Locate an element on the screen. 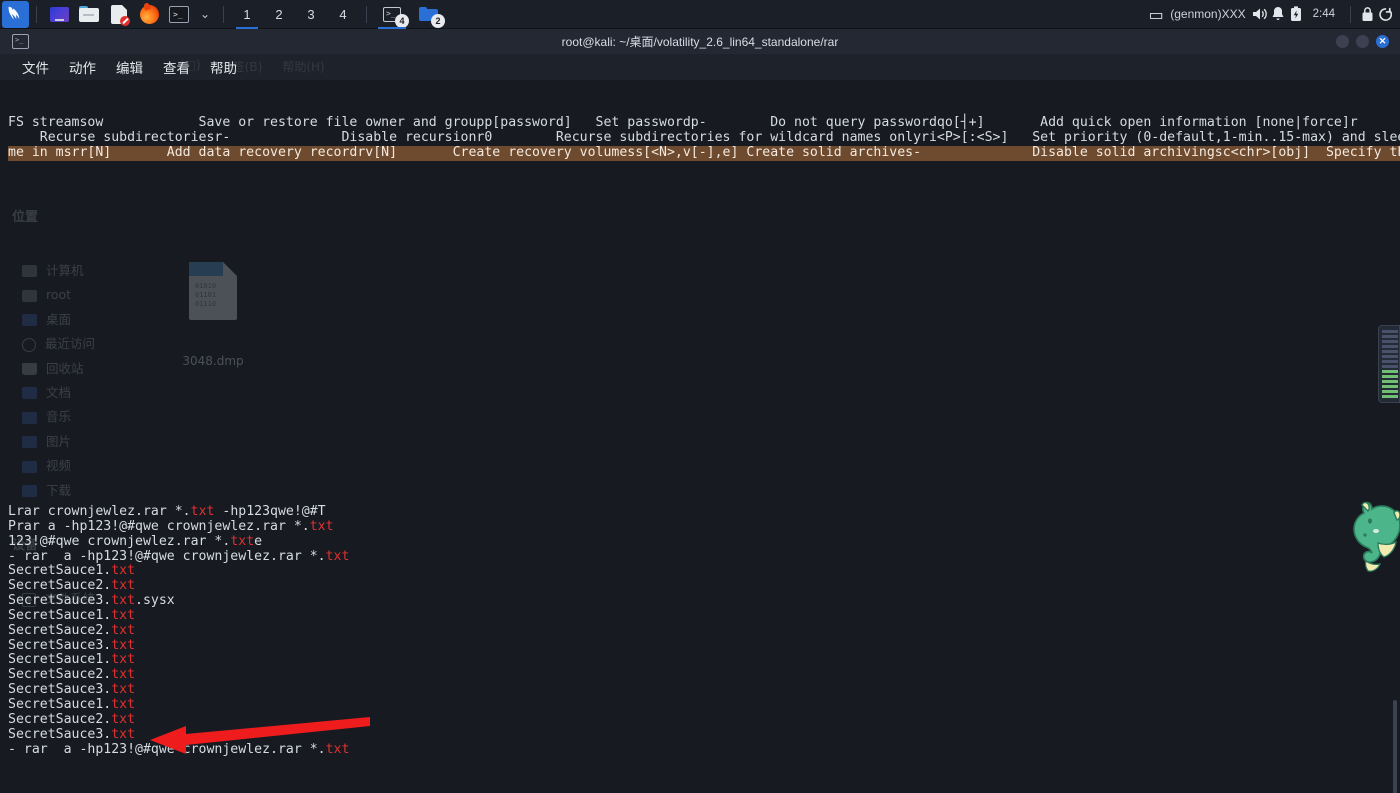 The width and height of the screenshot is (1400, 793). firefox-icon is located at coordinates (149, 14).